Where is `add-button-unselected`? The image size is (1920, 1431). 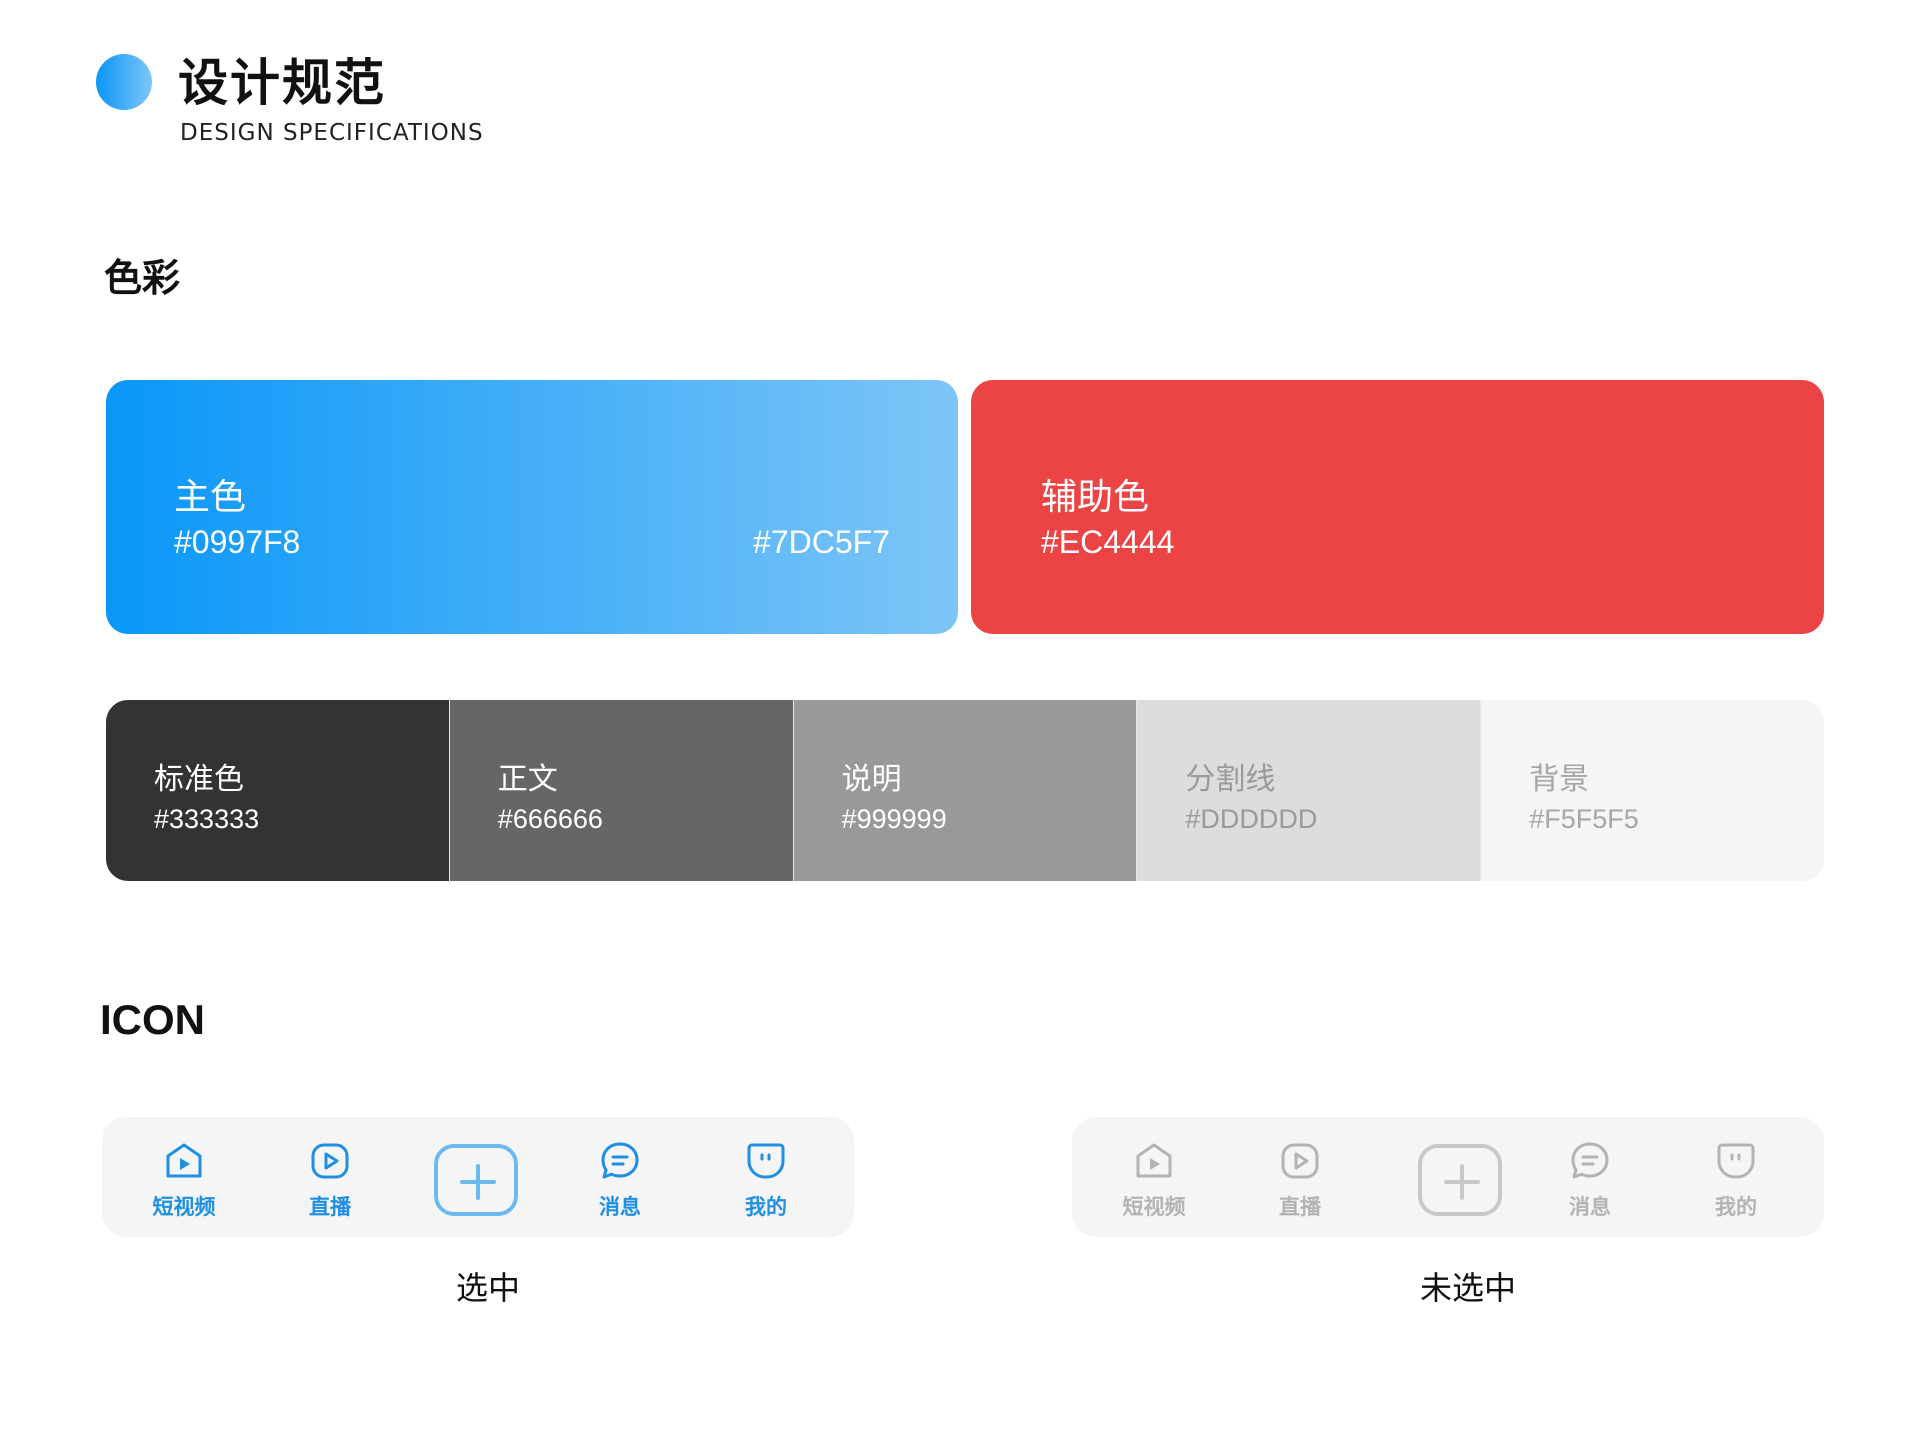 add-button-unselected is located at coordinates (1460, 1180).